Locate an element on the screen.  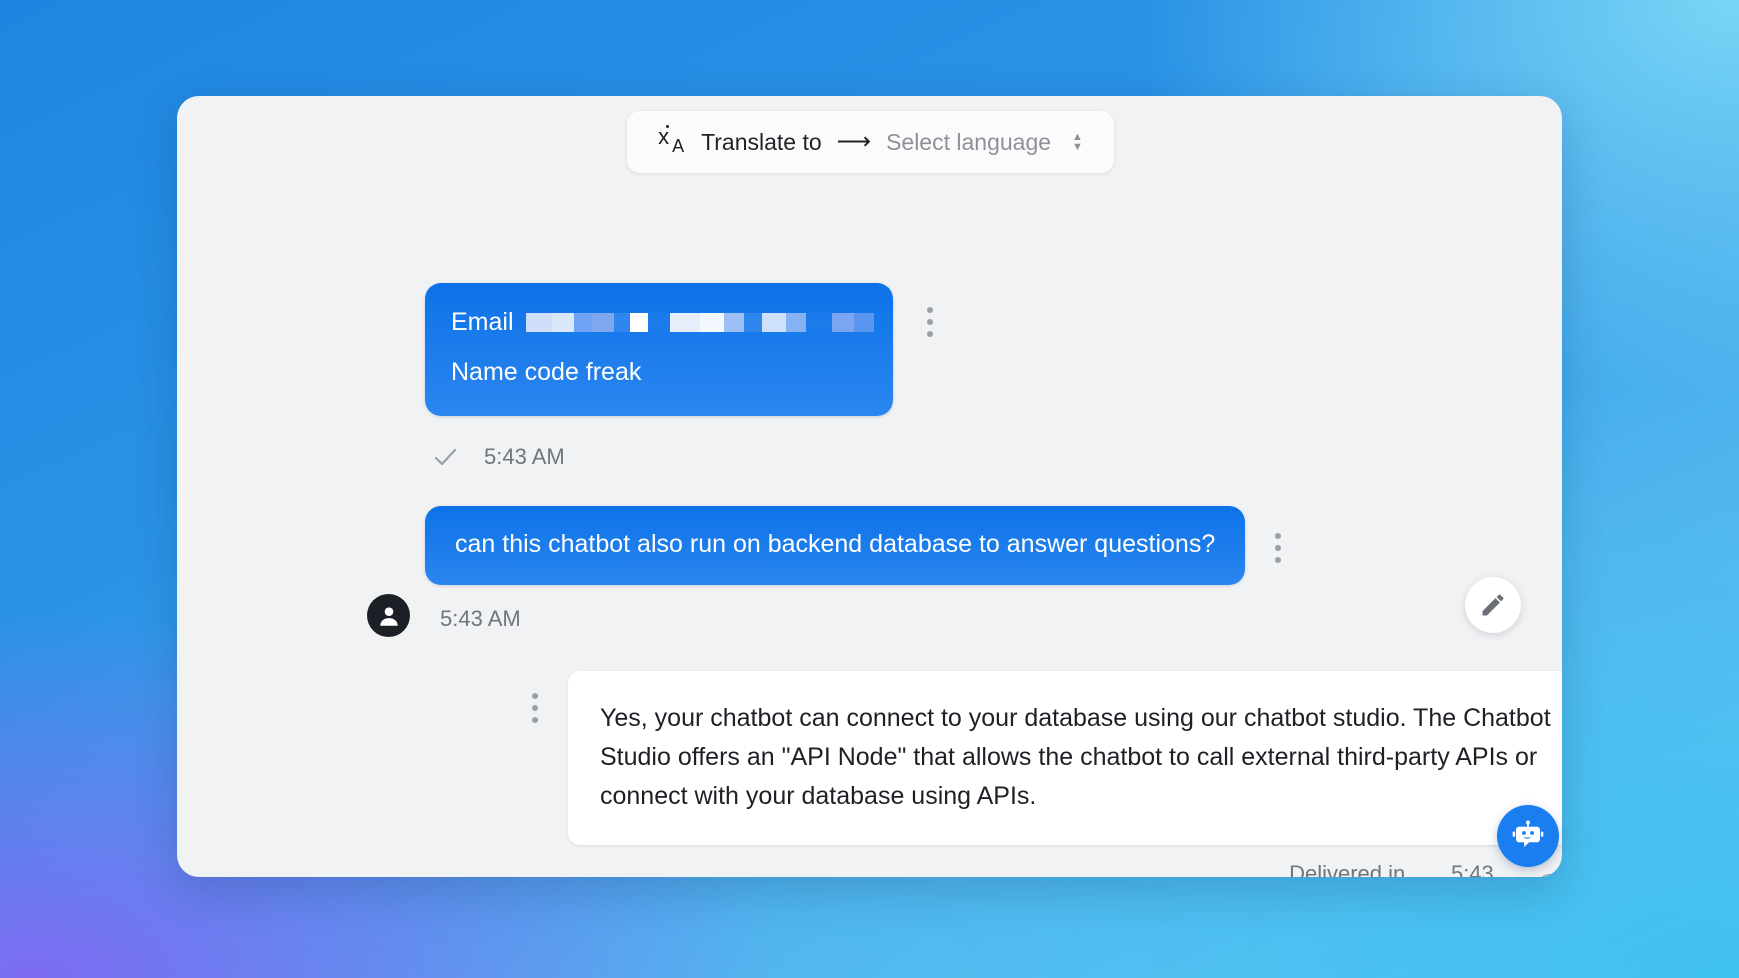
delivery-text: Delivered in chat is located at coordinates (1347, 869).